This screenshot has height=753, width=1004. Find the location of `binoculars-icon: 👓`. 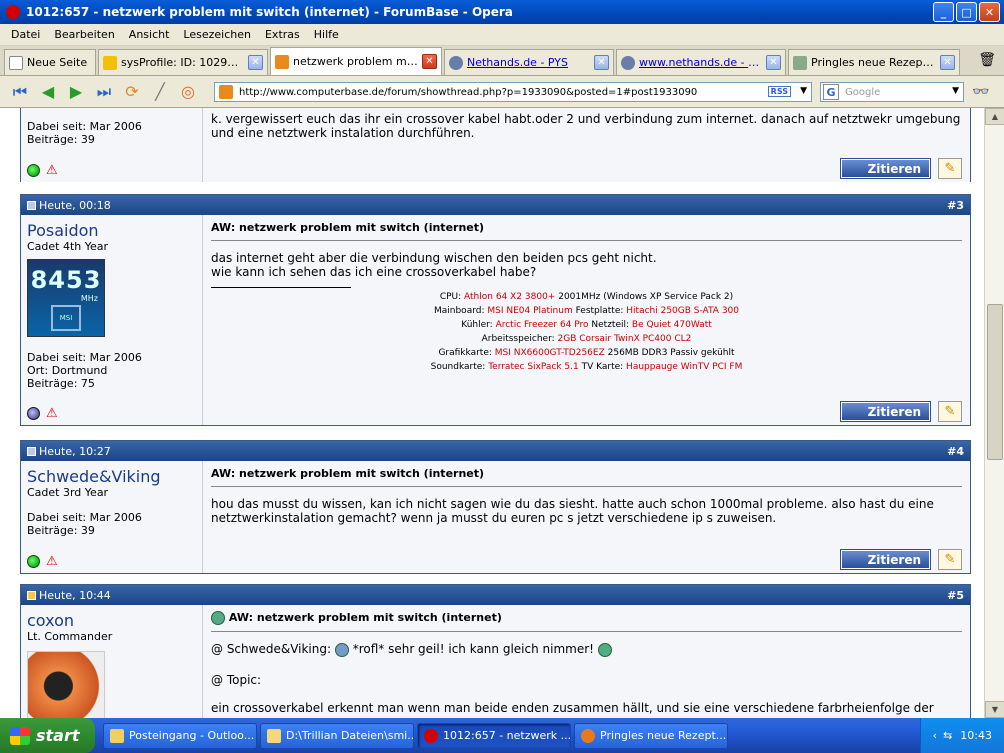

binoculars-icon: 👓 is located at coordinates (980, 92).